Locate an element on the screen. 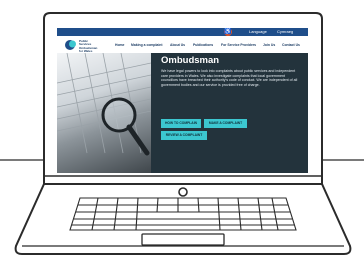  nav-making-a-complaint: Making a complaint is located at coordinates (146, 45).